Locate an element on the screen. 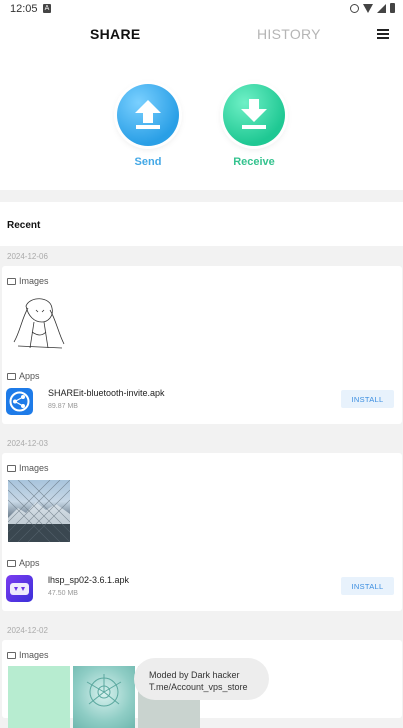 The width and height of the screenshot is (403, 728). battery-icon is located at coordinates (392, 8).